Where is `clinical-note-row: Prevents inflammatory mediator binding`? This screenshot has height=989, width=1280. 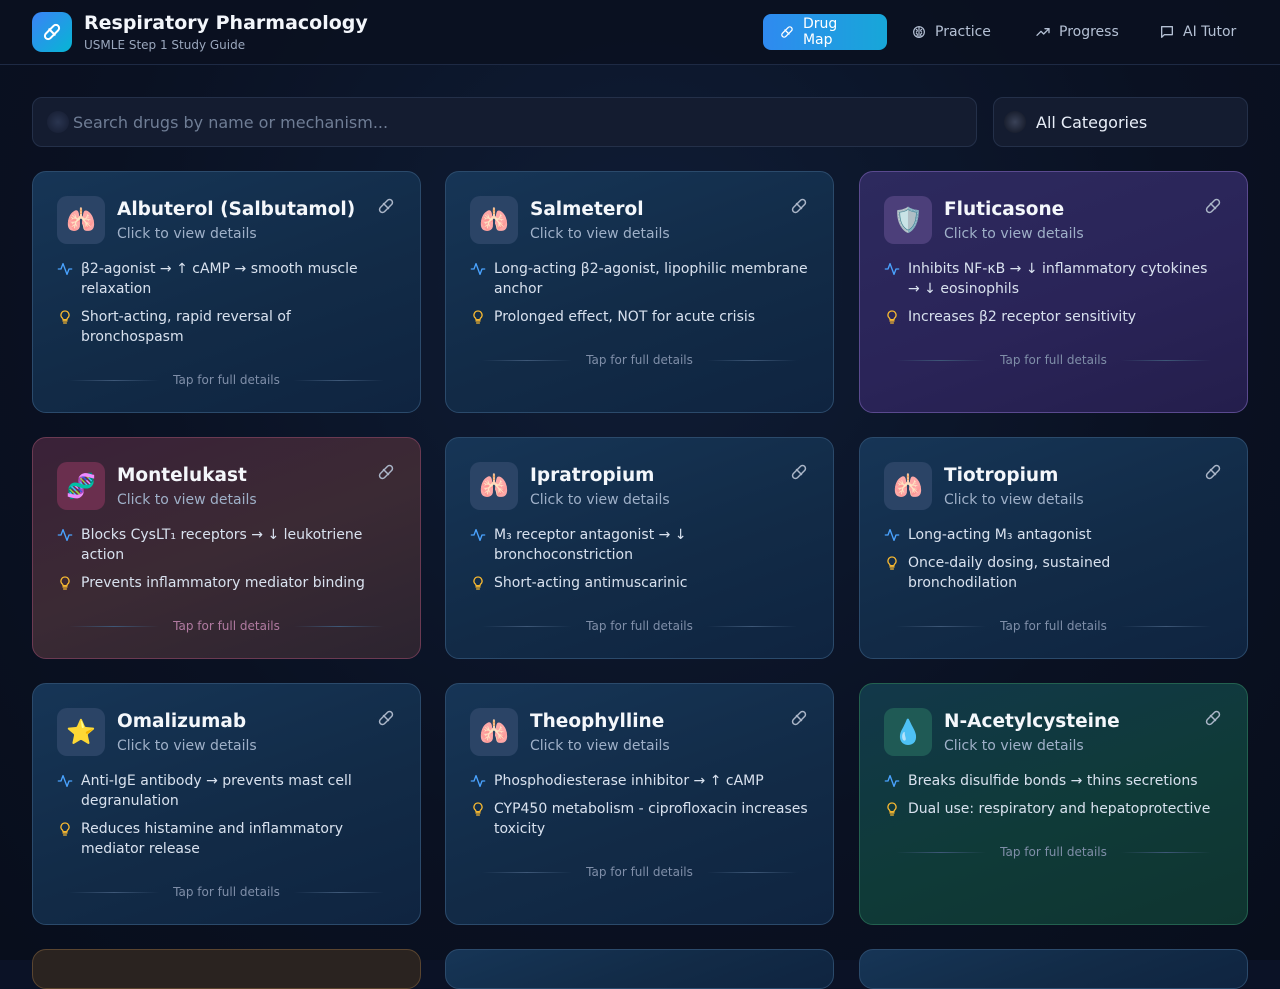
clinical-note-row: Prevents inflammatory mediator binding is located at coordinates (226, 583).